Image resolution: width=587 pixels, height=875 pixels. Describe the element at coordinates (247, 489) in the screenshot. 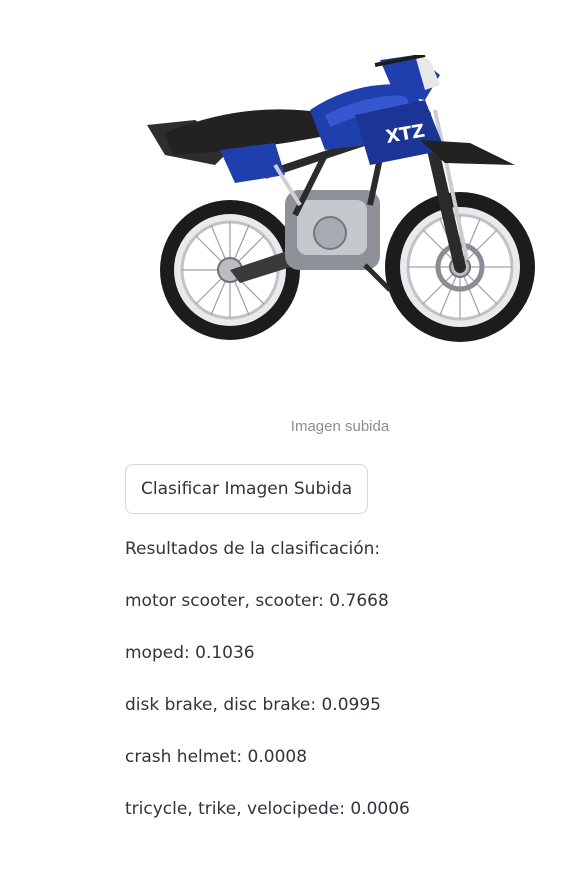

I see `classify-image-button: Clasificar Imagen Subida` at that location.